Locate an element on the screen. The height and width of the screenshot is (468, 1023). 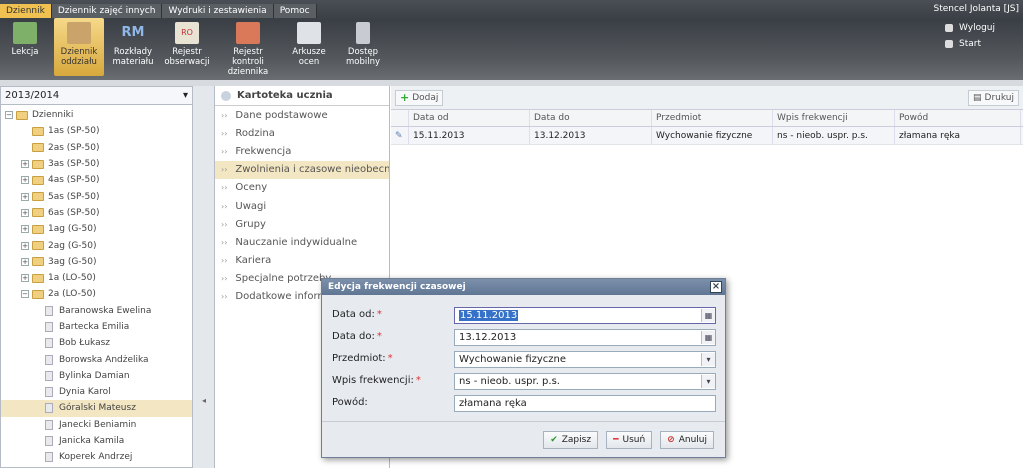
arkusze-ocen-button: Arkusze ocen is located at coordinates (309, 47).